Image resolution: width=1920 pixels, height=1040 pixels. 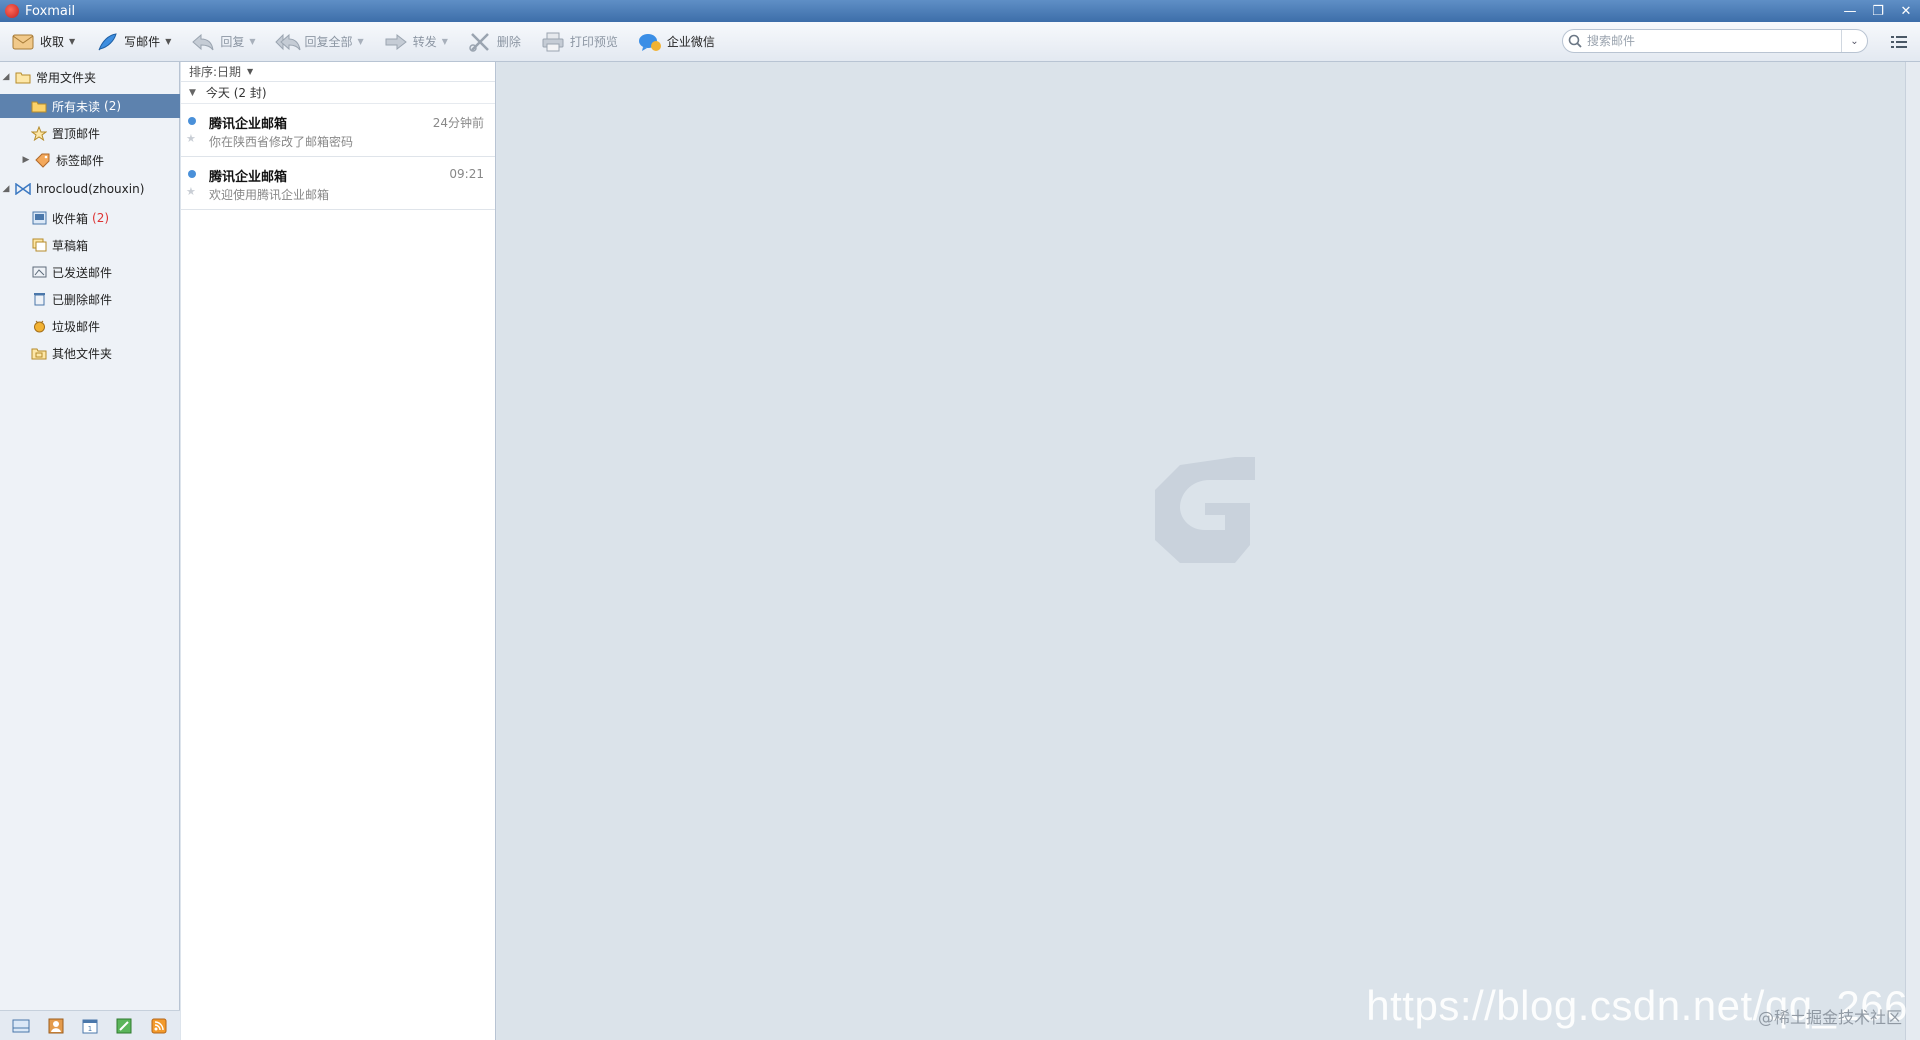 What do you see at coordinates (39, 299) in the screenshot?
I see `trash-icon` at bounding box center [39, 299].